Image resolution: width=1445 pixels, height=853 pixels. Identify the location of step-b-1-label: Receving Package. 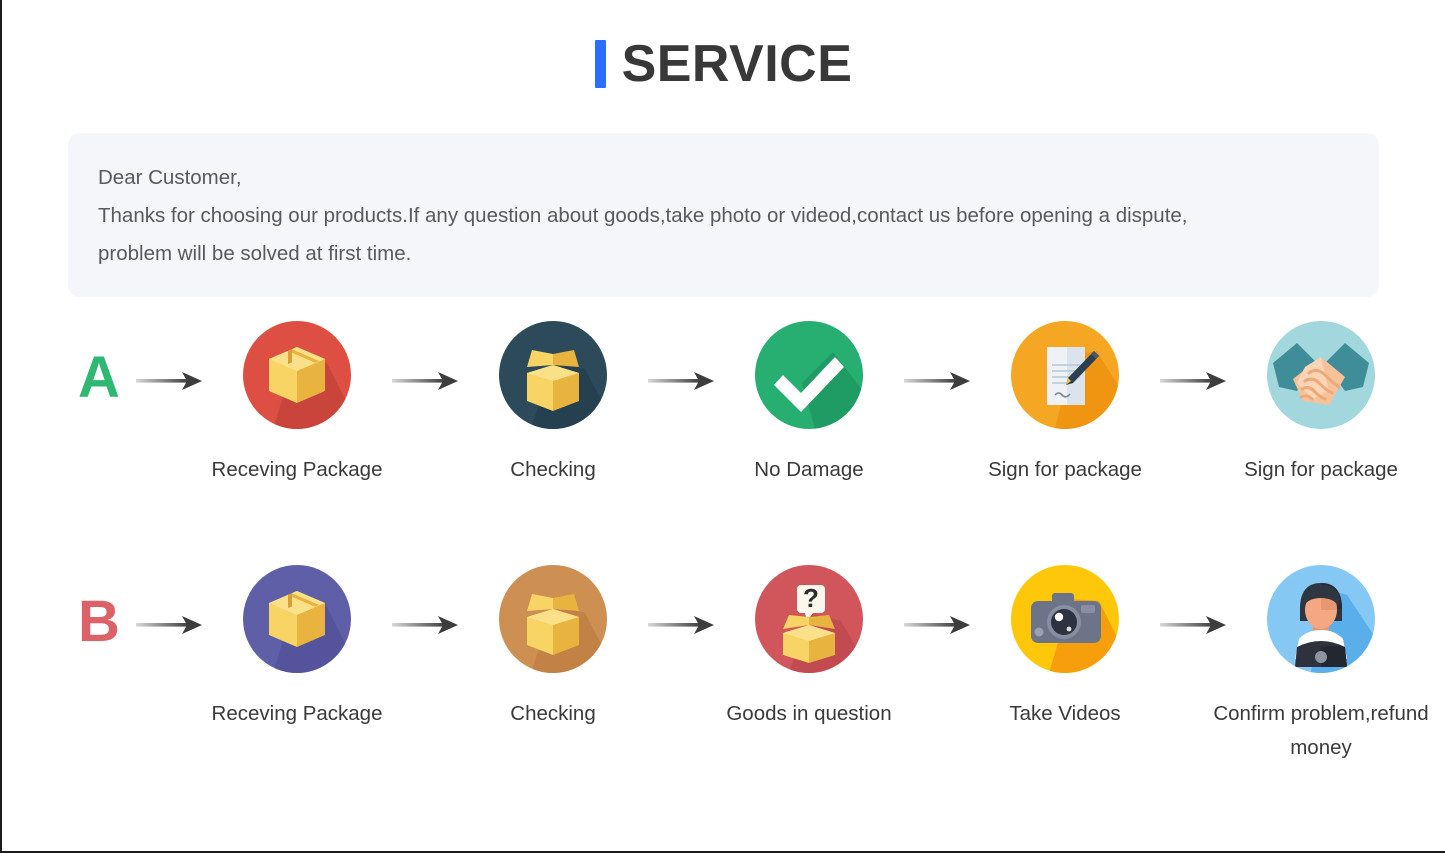
(297, 713).